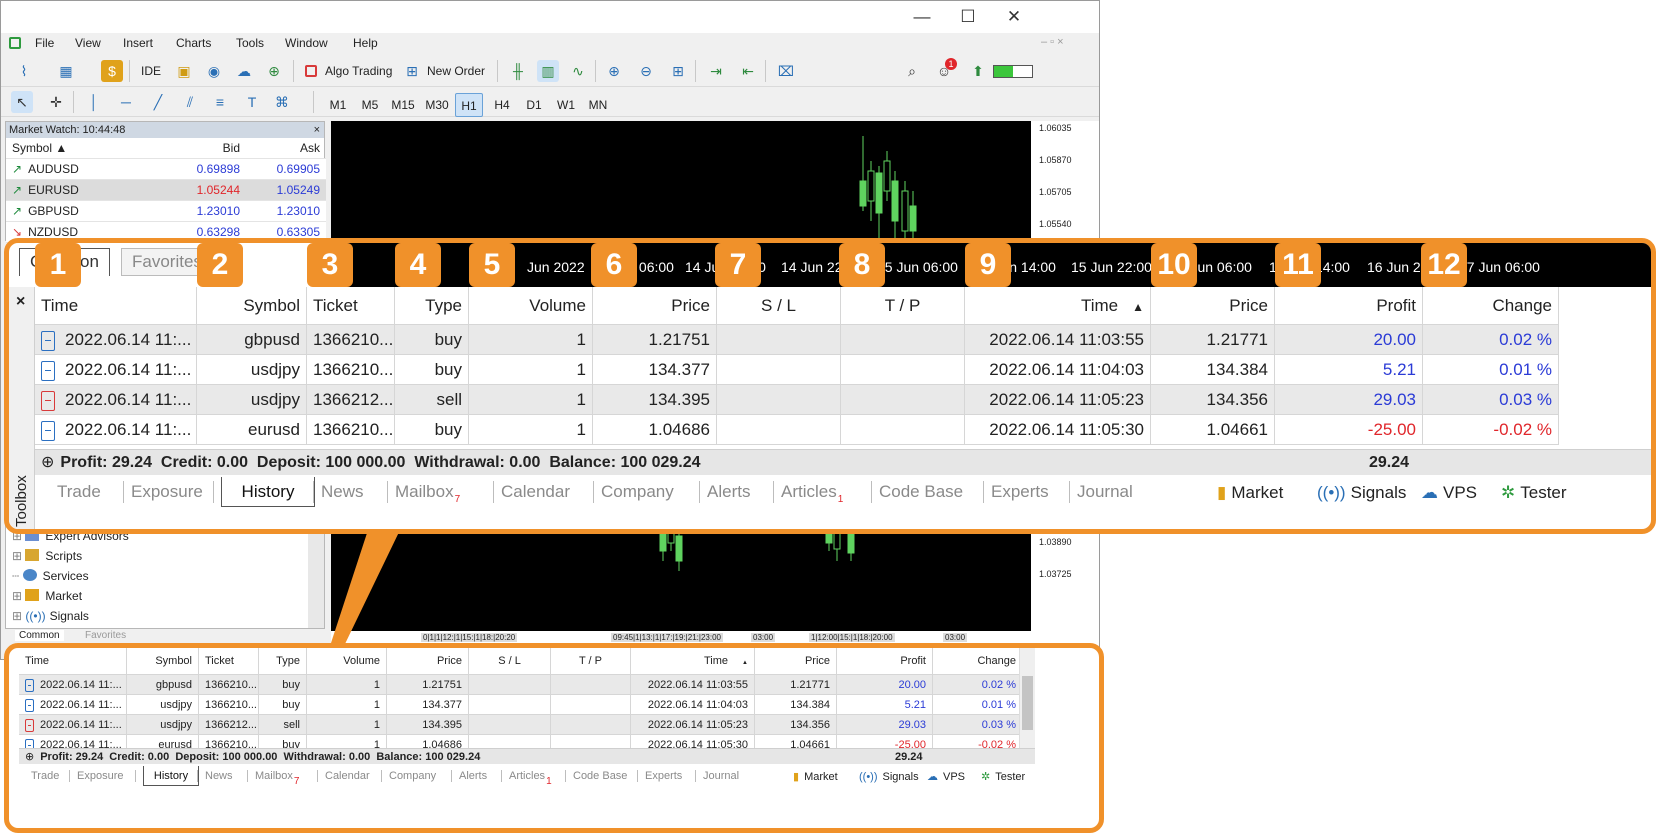  What do you see at coordinates (47, 556) in the screenshot?
I see `navigator-item-scripts: ⊞ Scripts` at bounding box center [47, 556].